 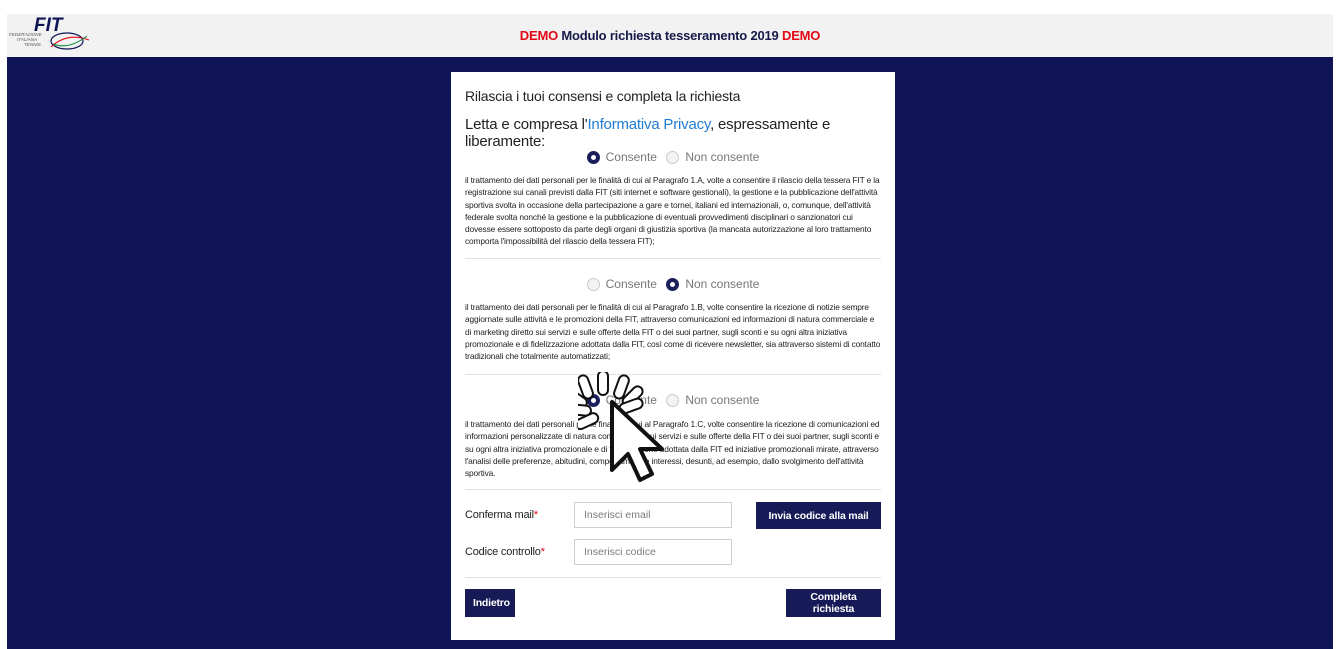 I want to click on consent-2-no-radio: Non consente, so click(x=712, y=284).